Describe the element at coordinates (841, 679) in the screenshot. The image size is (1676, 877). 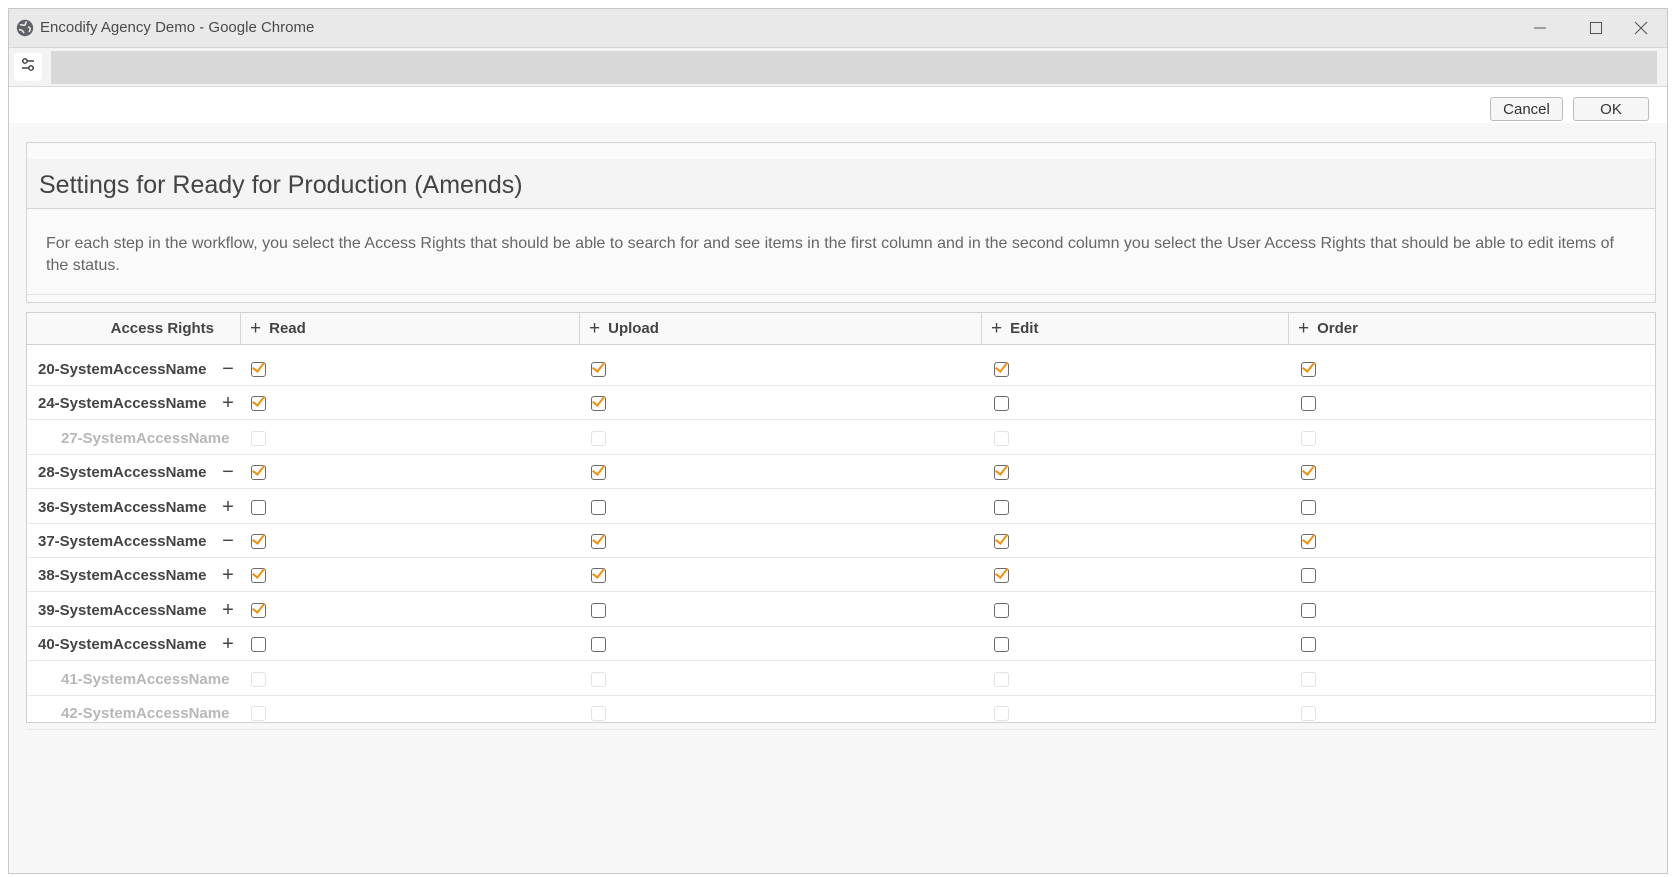
I see `table-row: 41-SystemAccessName` at that location.